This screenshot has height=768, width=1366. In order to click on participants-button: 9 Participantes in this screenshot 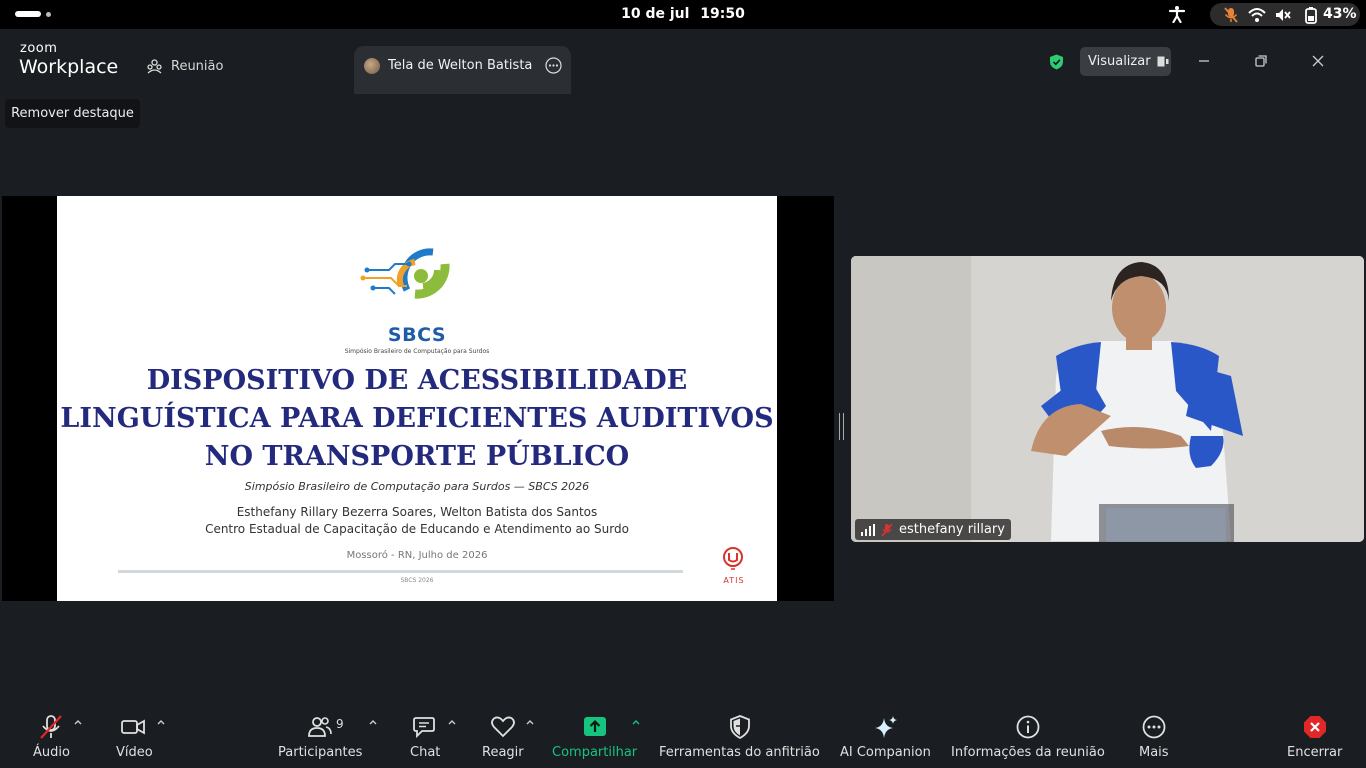, I will do `click(331, 734)`.